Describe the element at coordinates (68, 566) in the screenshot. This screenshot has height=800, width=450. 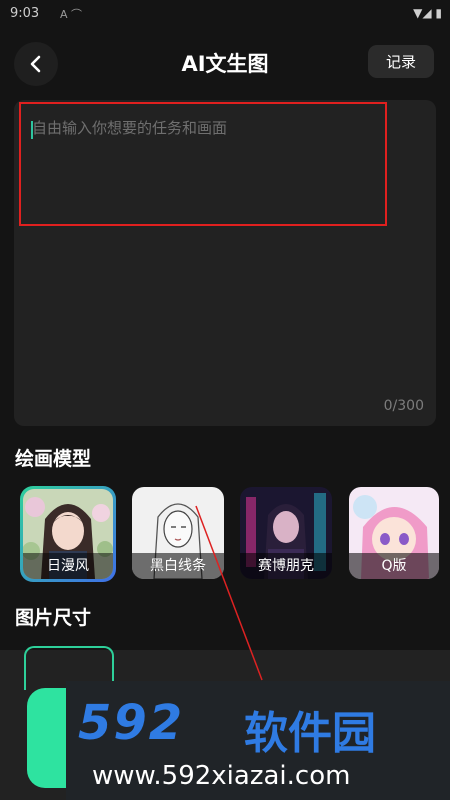
I see `model-label-anime: 日漫风` at that location.